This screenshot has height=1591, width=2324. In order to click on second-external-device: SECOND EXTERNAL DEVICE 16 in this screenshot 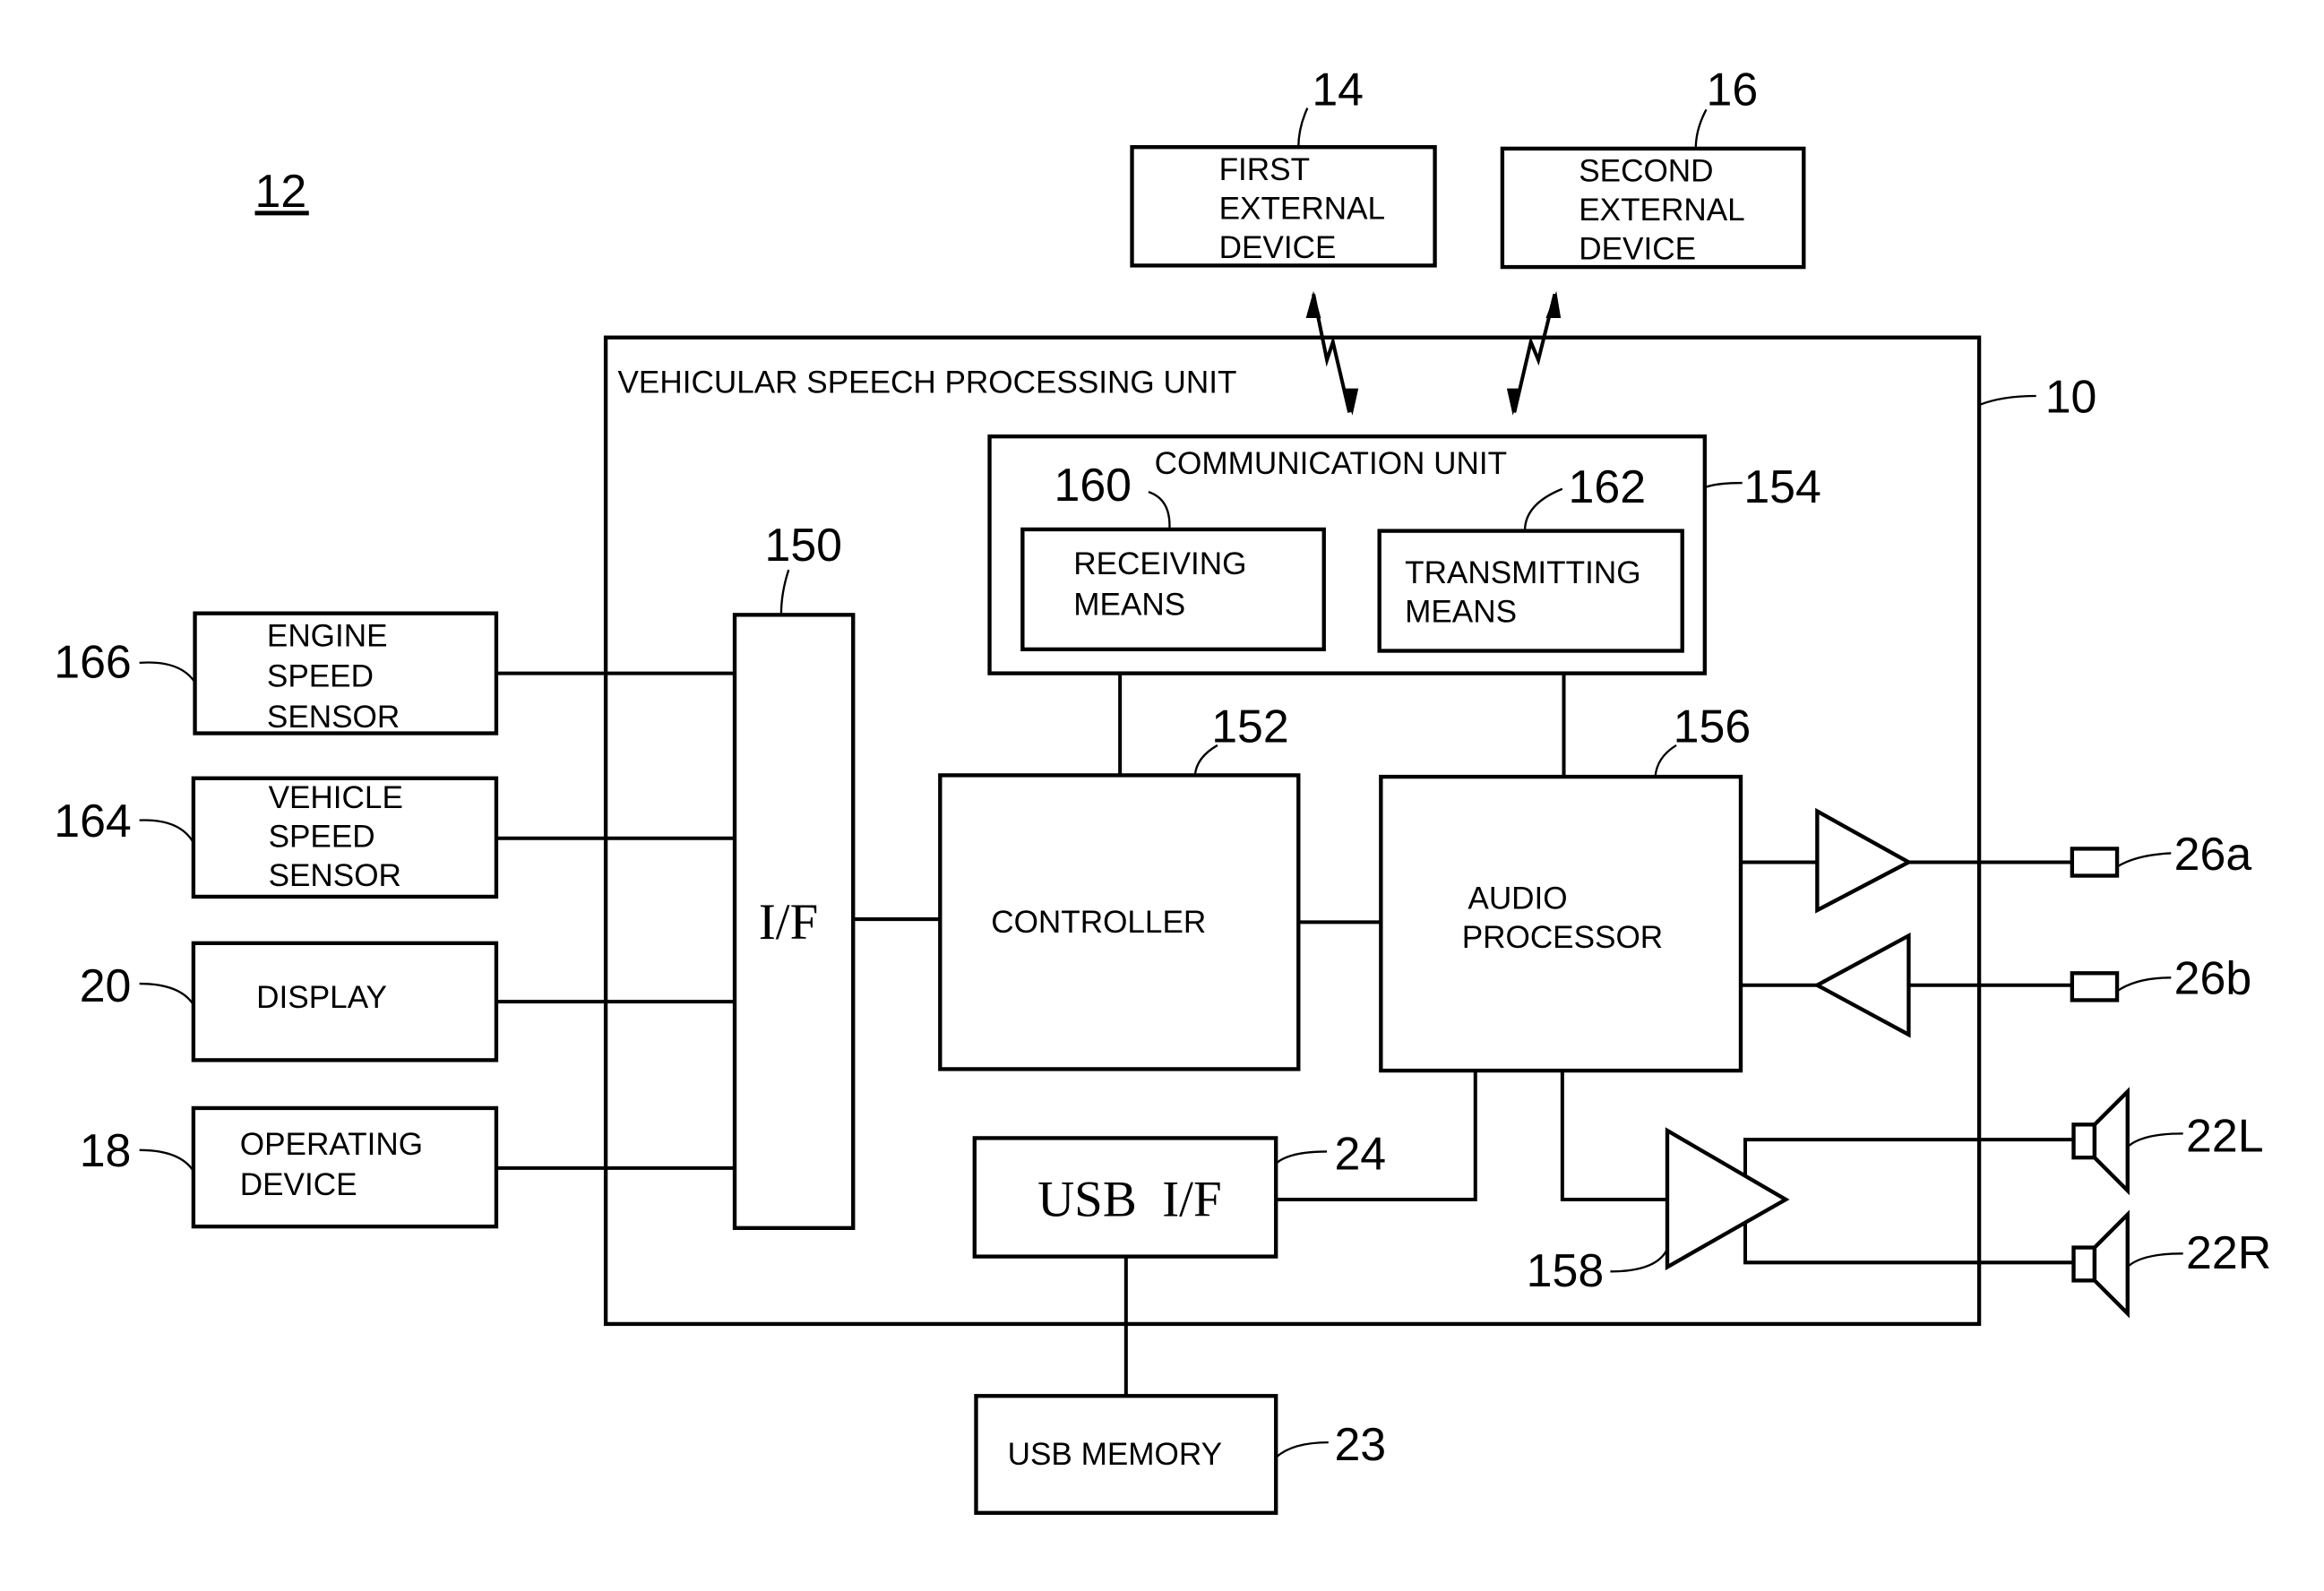, I will do `click(1653, 166)`.